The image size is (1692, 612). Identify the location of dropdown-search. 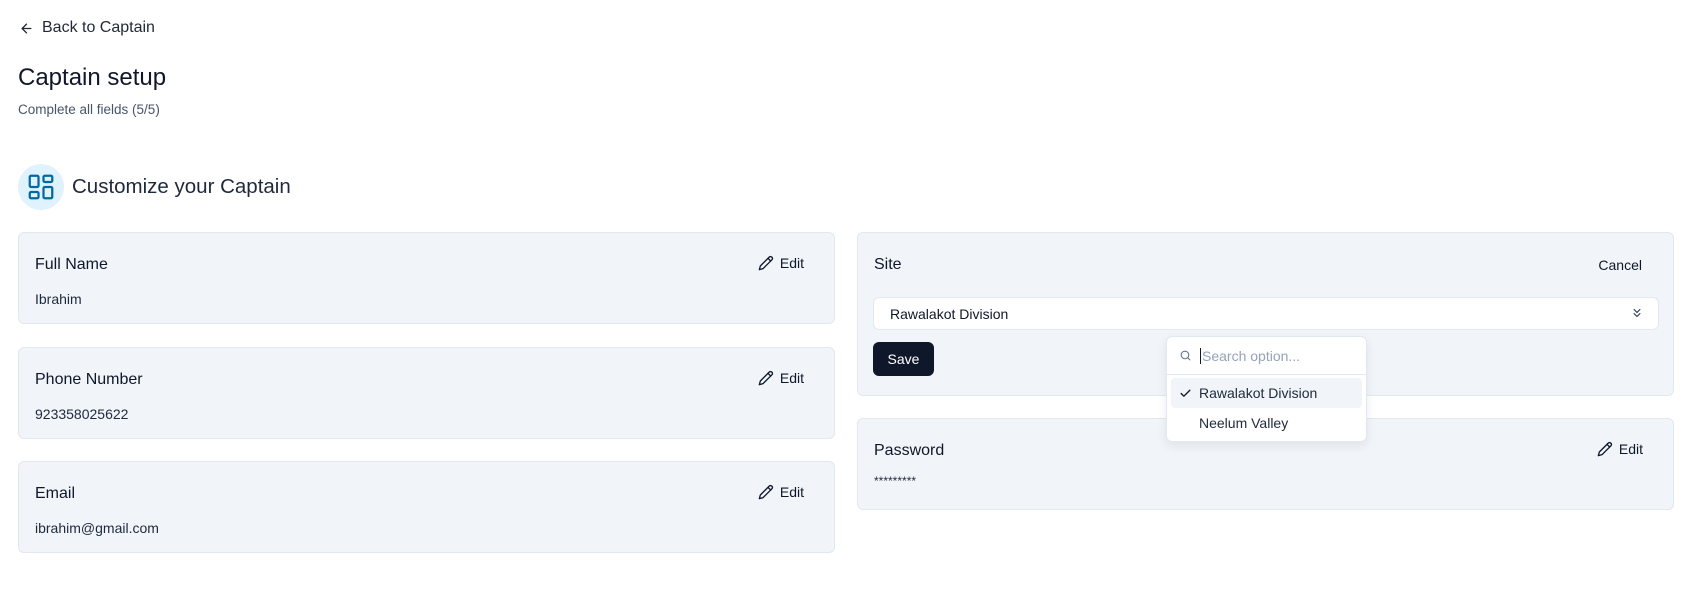
(1266, 356).